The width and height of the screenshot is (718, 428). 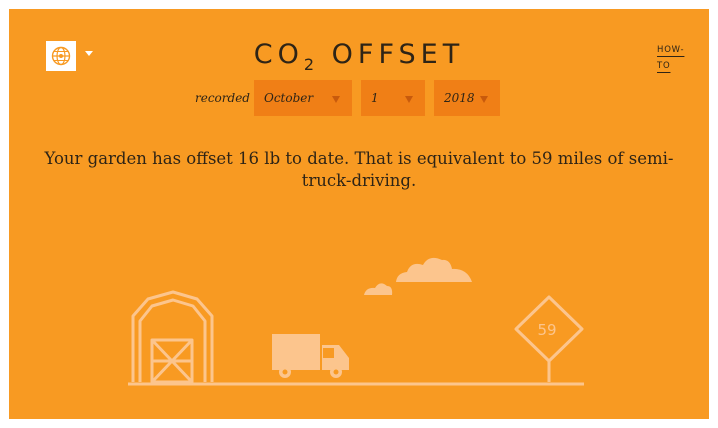 I want to click on truck-icon, so click(x=310, y=356).